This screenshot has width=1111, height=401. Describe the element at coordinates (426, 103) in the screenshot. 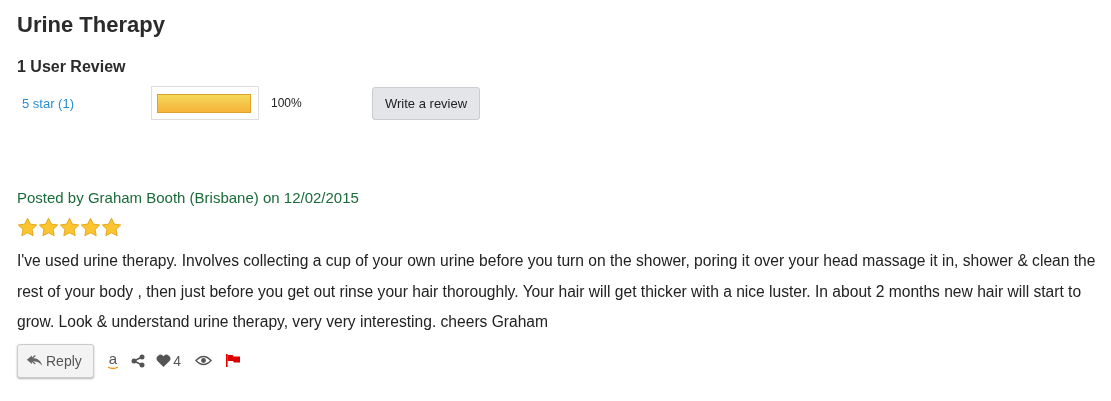

I see `write-review-button: Write a review` at that location.